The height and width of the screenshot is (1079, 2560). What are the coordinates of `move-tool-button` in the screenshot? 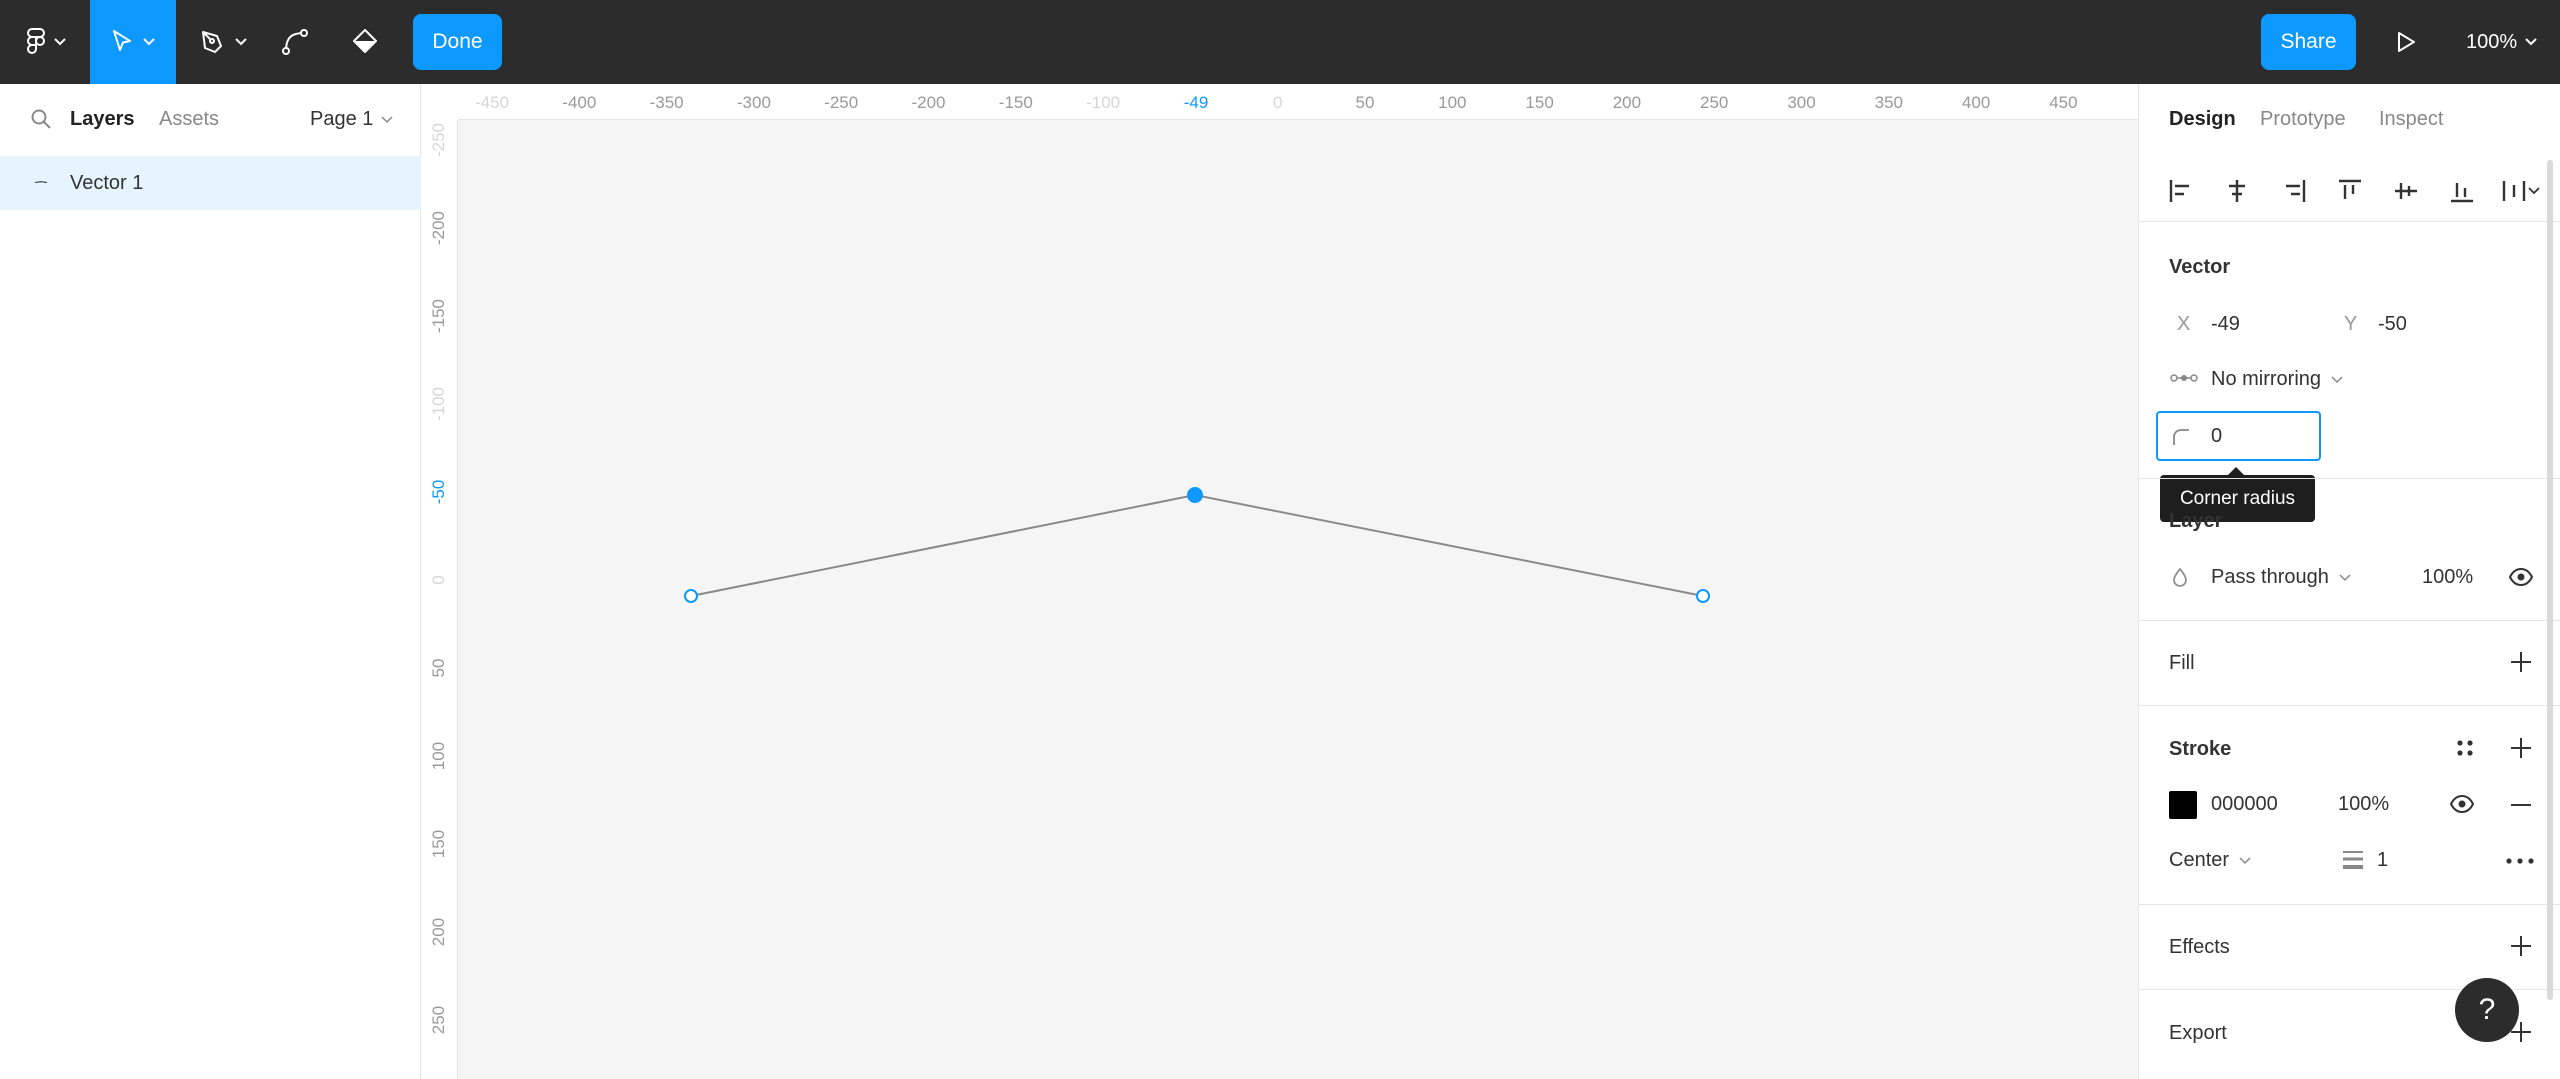 It's located at (133, 42).